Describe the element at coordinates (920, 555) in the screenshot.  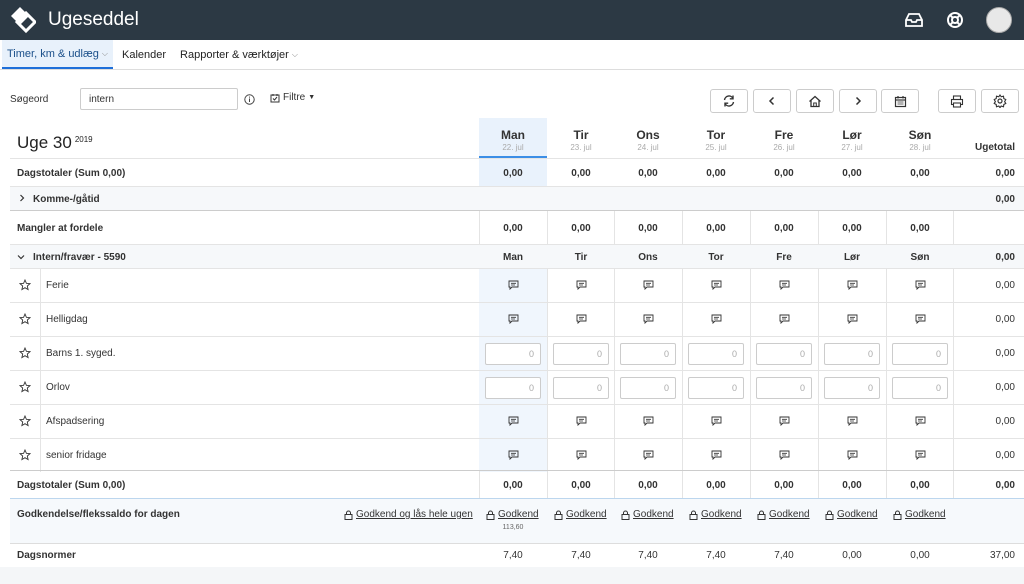
I see `day-norm: 0,00` at that location.